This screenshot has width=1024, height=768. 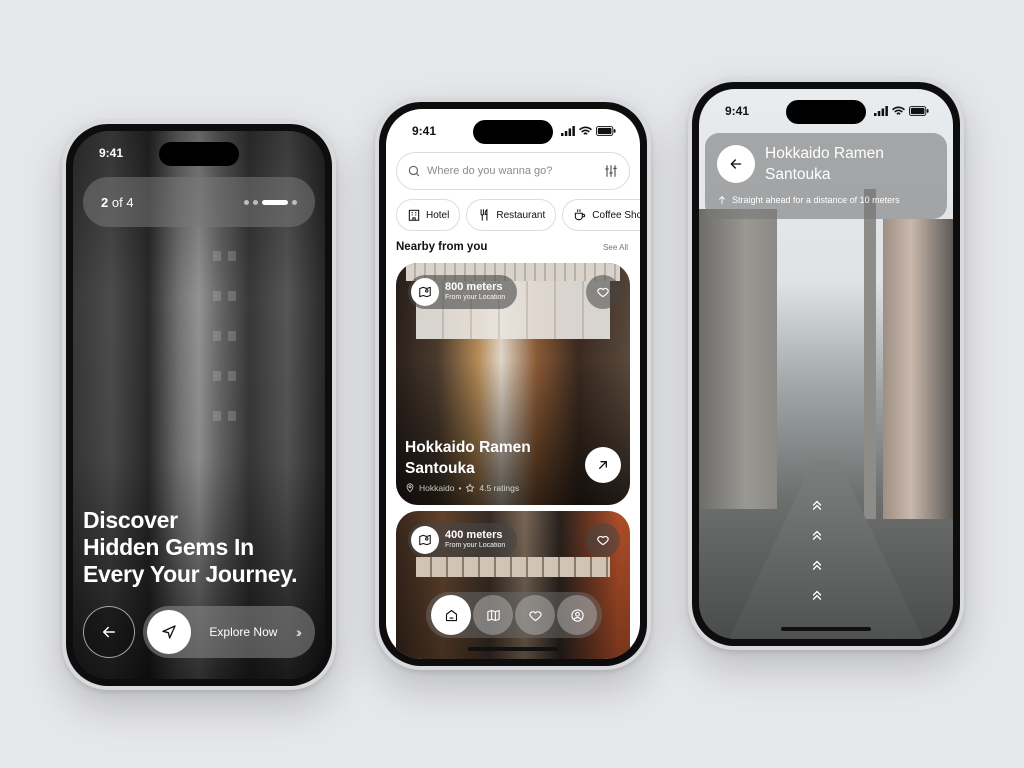 I want to click on category-chips: Hotel Restaurant Coffee Shop, so click(x=518, y=215).